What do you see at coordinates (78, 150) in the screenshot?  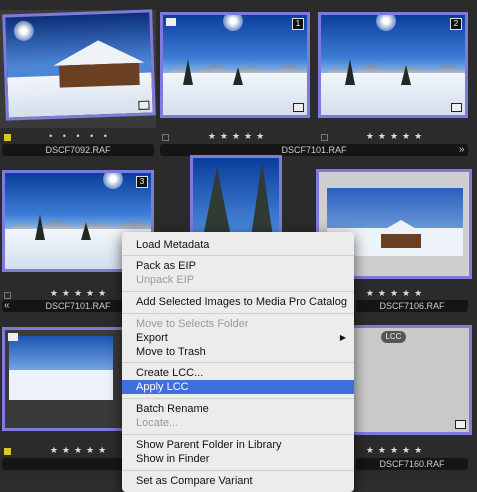 I see `filename-caption: DSCF7092.RAF` at bounding box center [78, 150].